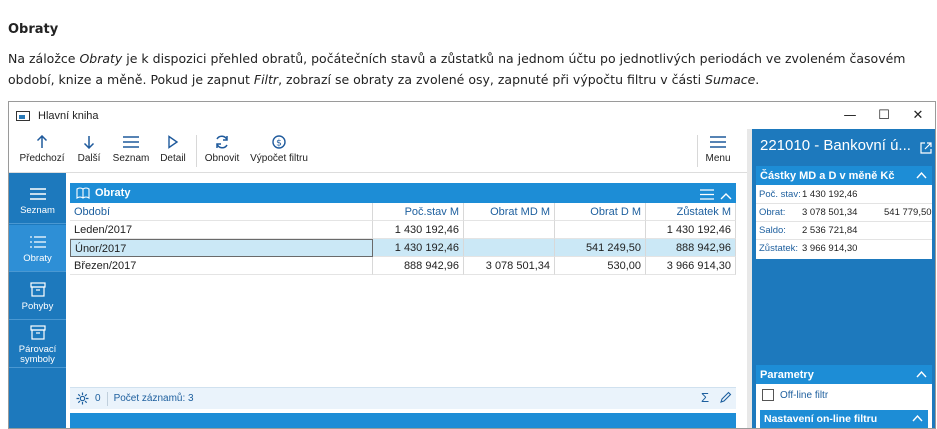  Describe the element at coordinates (221, 212) in the screenshot. I see `column-header: Období` at that location.